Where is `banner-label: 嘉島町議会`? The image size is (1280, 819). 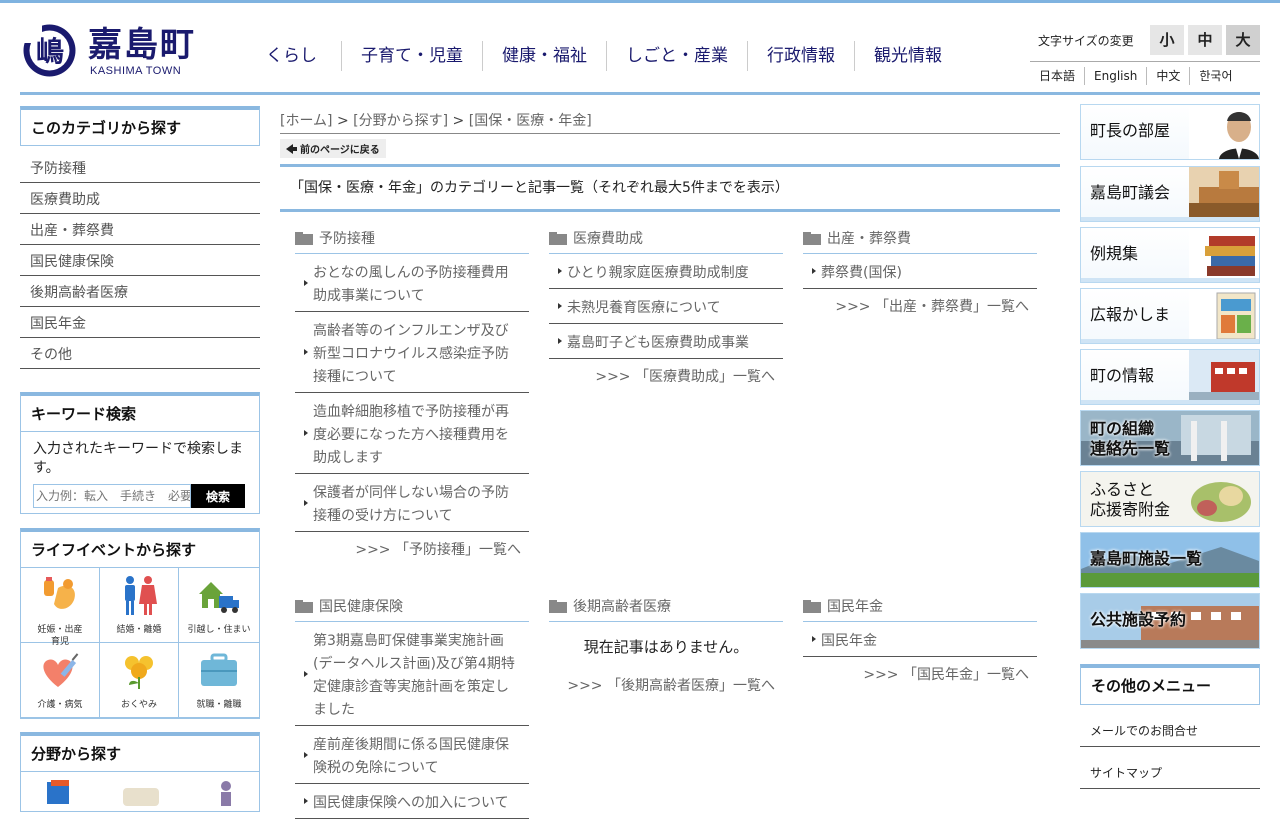 banner-label: 嘉島町議会 is located at coordinates (1130, 192).